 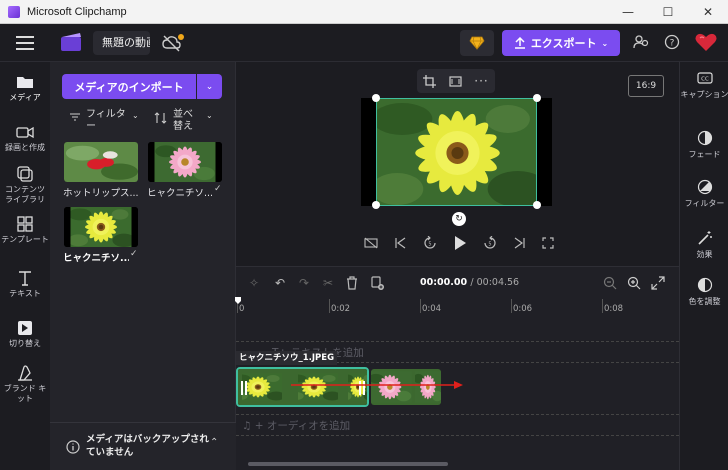 What do you see at coordinates (73, 447) in the screenshot?
I see `info-icon` at bounding box center [73, 447].